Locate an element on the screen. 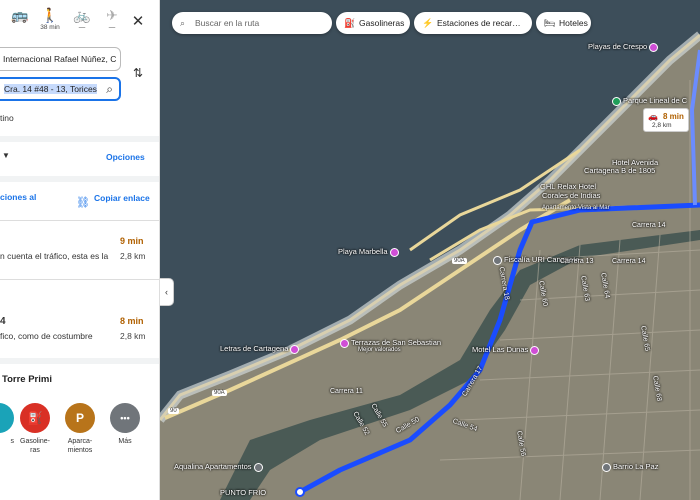 The width and height of the screenshot is (700, 500). poi-ghl-relax-label: GHL Relax Hotel is located at coordinates (568, 186).